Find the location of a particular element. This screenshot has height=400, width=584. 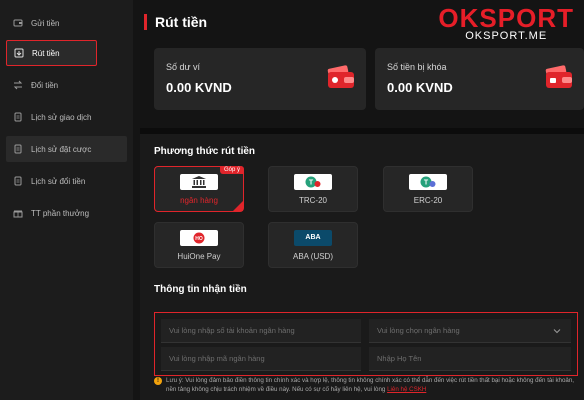

sidebar-item-withdraw: Rút tiền is located at coordinates (51, 53).